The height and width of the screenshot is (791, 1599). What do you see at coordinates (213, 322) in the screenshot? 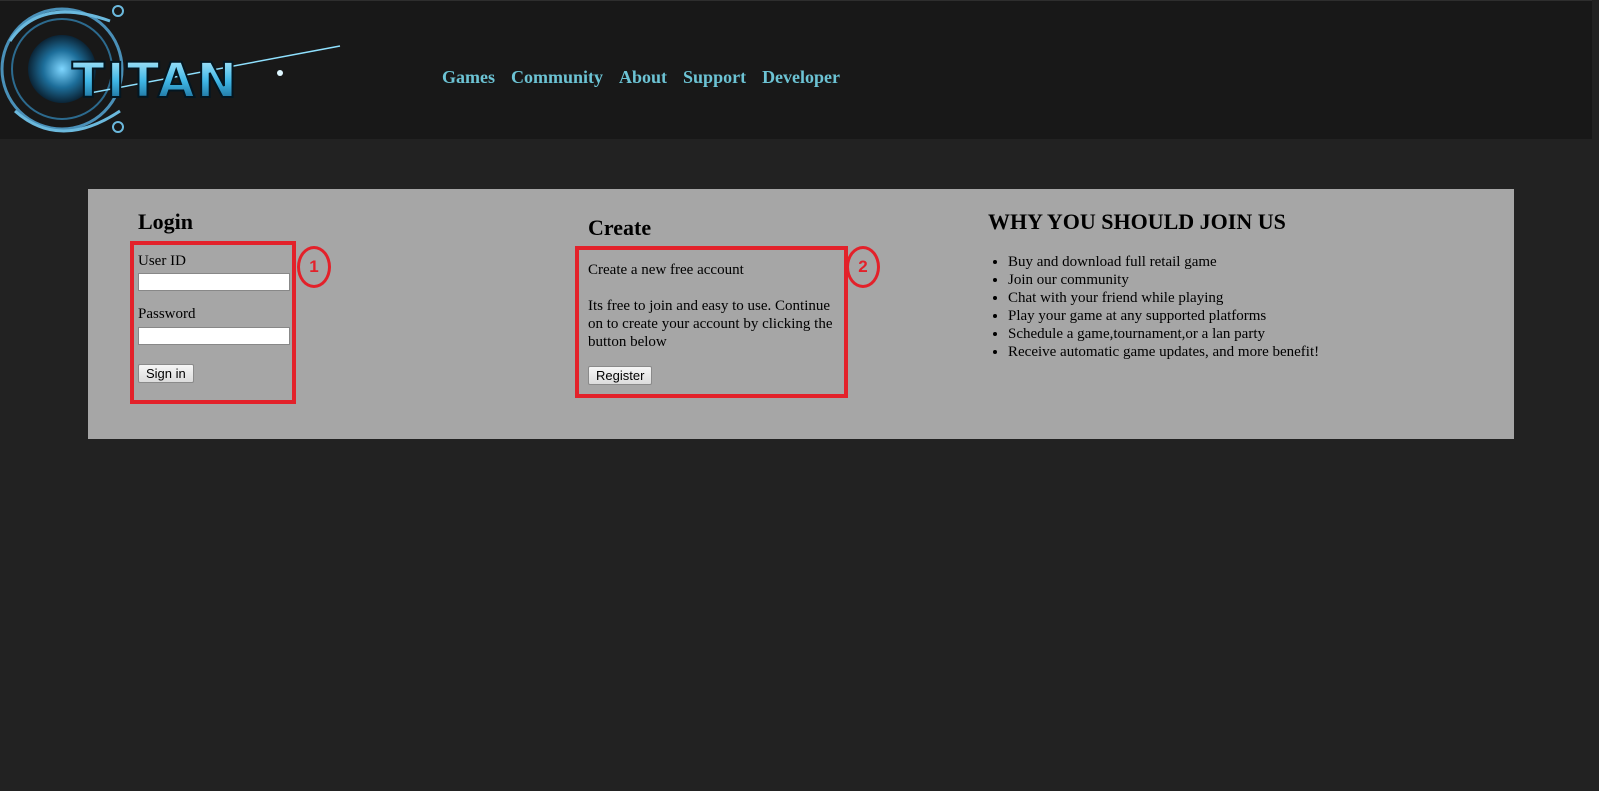
I see `annotation-box-login` at bounding box center [213, 322].